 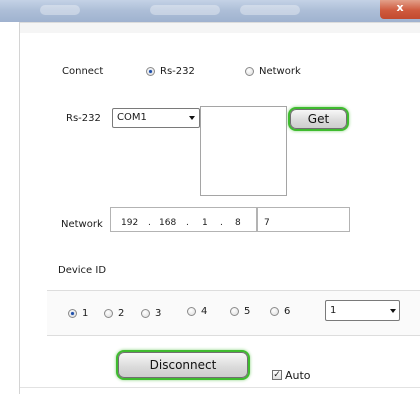 What do you see at coordinates (298, 375) in the screenshot?
I see `auto-label: Auto` at bounding box center [298, 375].